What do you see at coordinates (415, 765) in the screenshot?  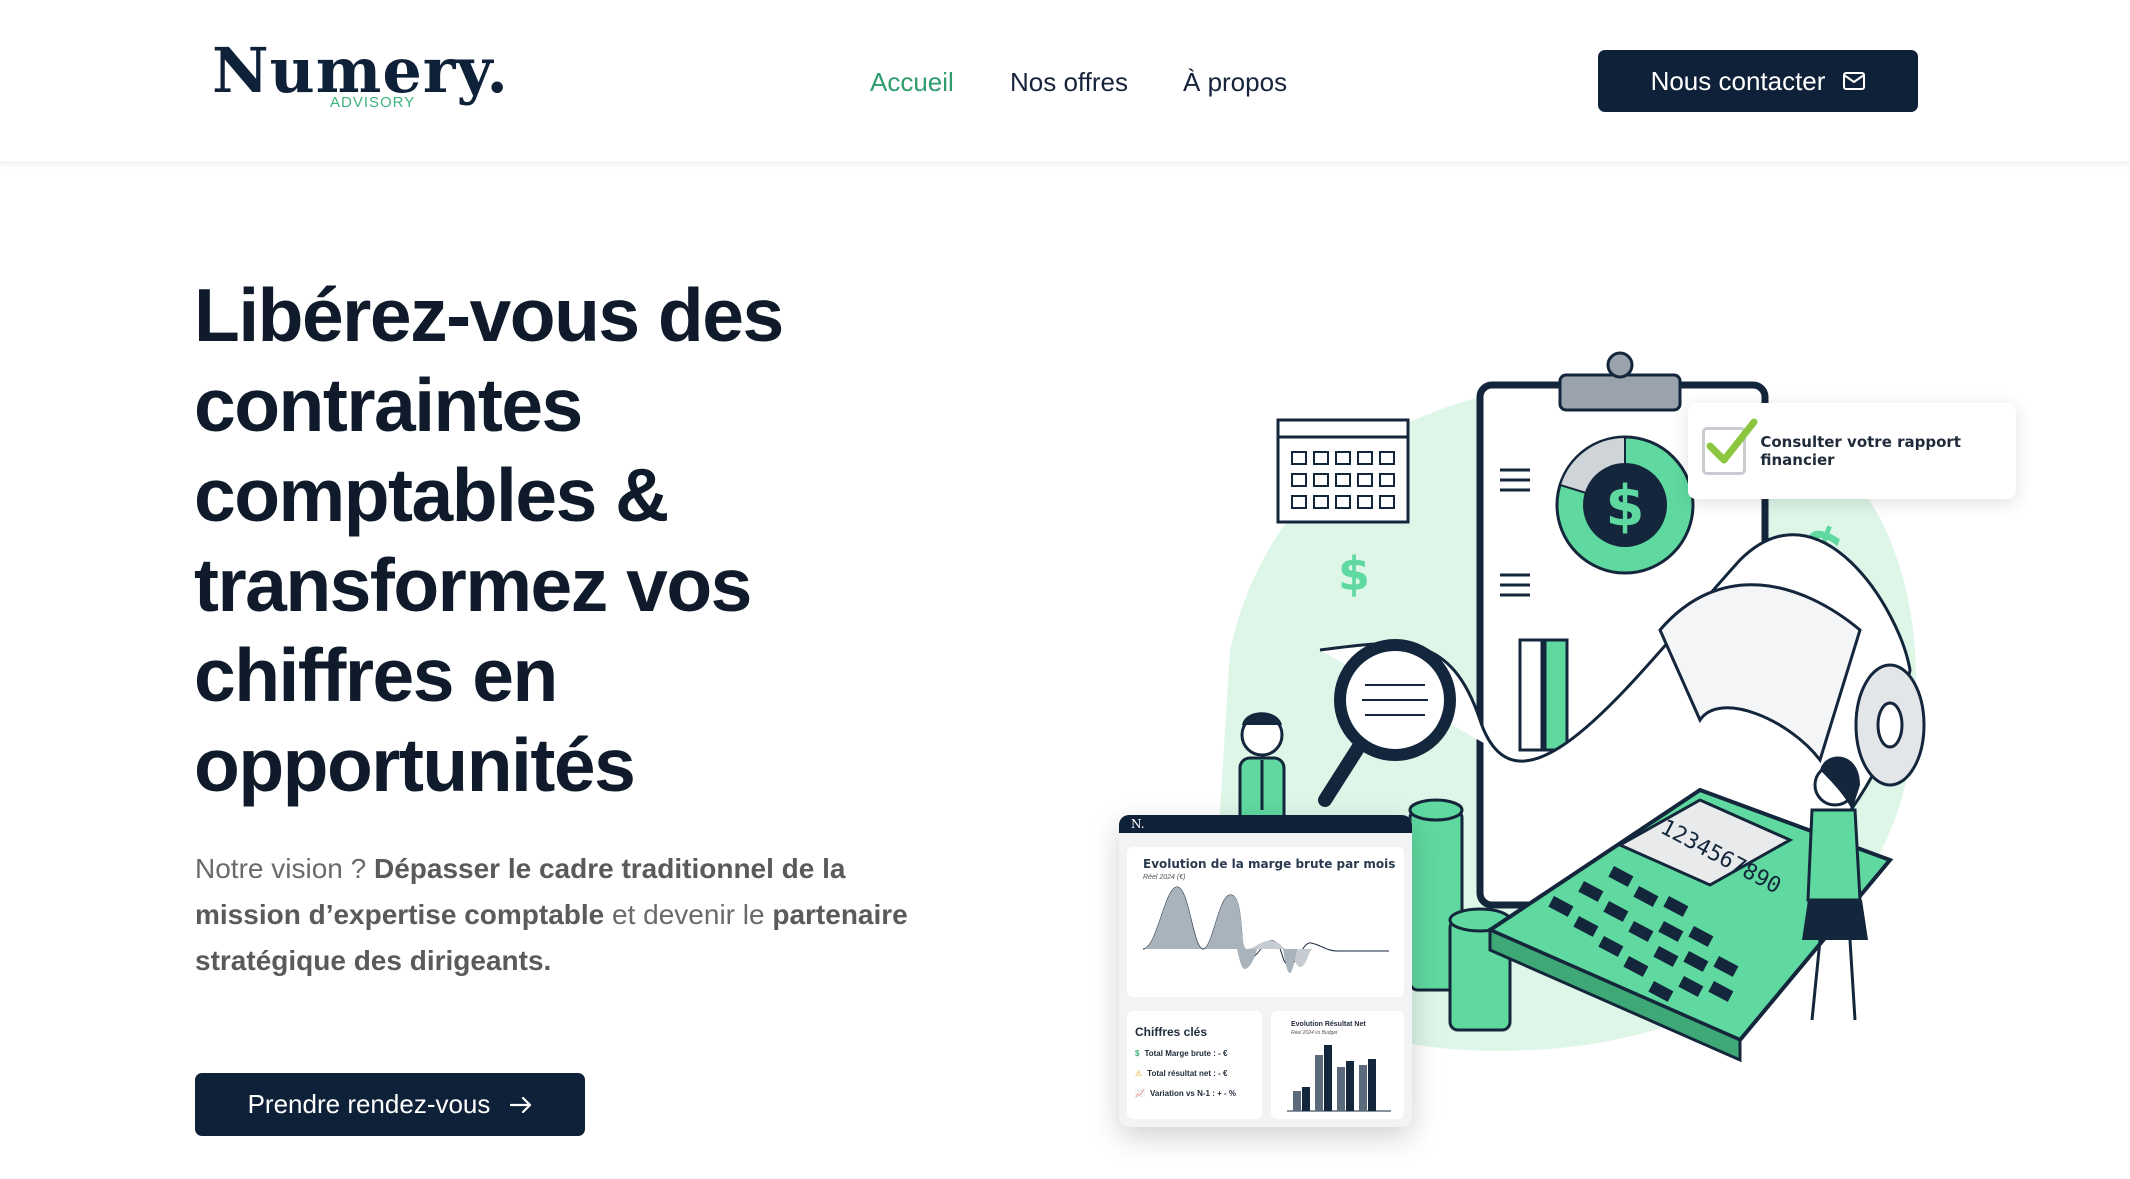 I see `hero-title-line: opportunités` at bounding box center [415, 765].